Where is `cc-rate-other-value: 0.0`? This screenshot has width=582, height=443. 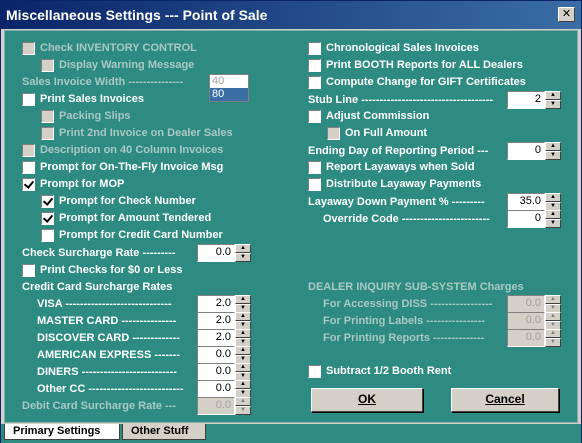
cc-rate-other-value: 0.0 is located at coordinates (216, 389).